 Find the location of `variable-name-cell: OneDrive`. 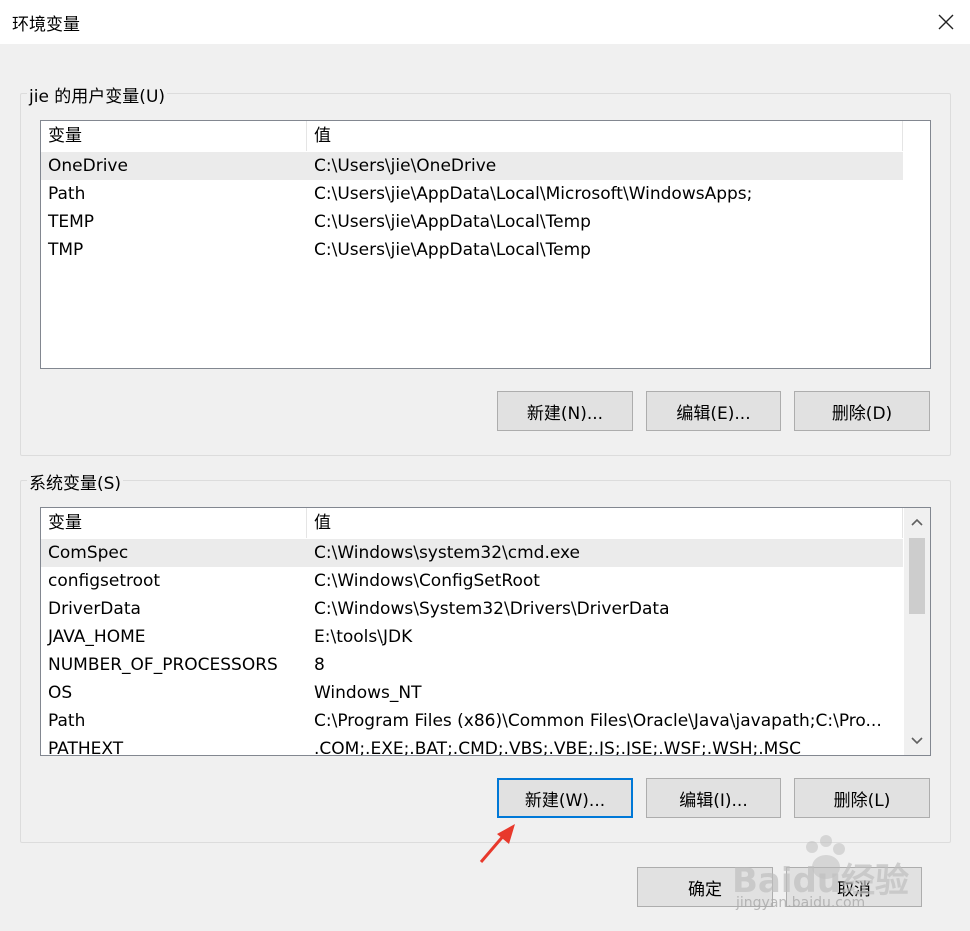

variable-name-cell: OneDrive is located at coordinates (88, 166).